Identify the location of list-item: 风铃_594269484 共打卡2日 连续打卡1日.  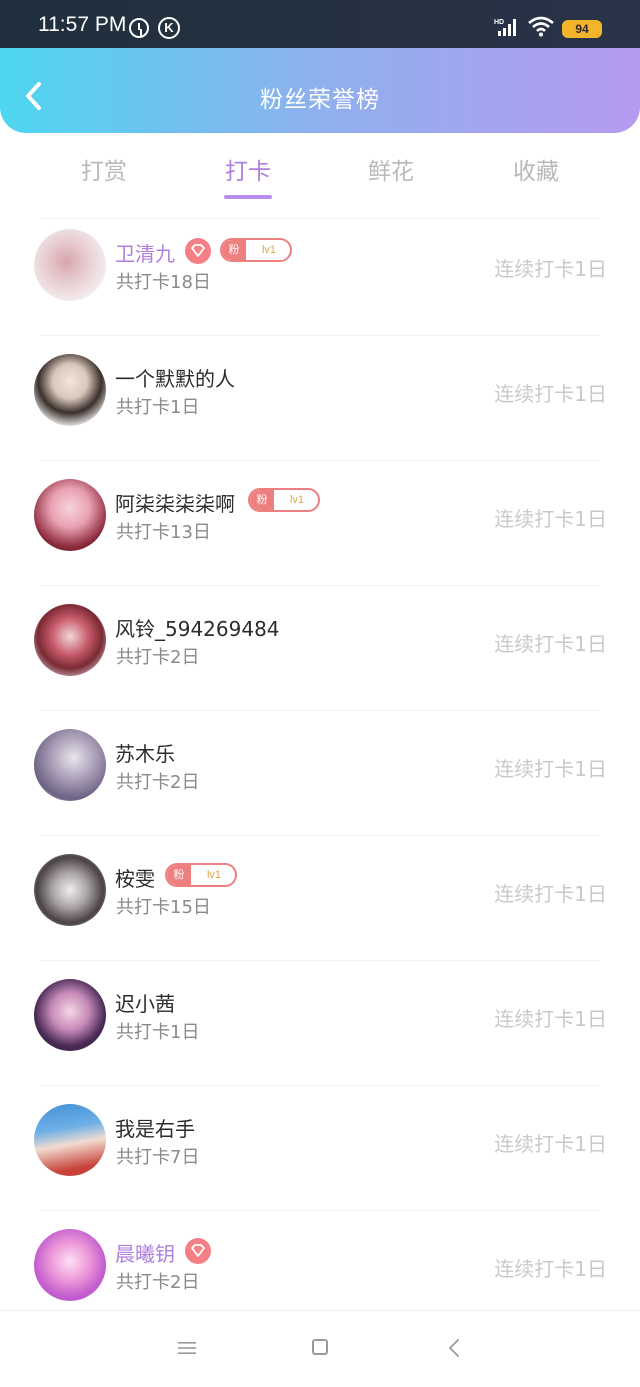
(320, 647).